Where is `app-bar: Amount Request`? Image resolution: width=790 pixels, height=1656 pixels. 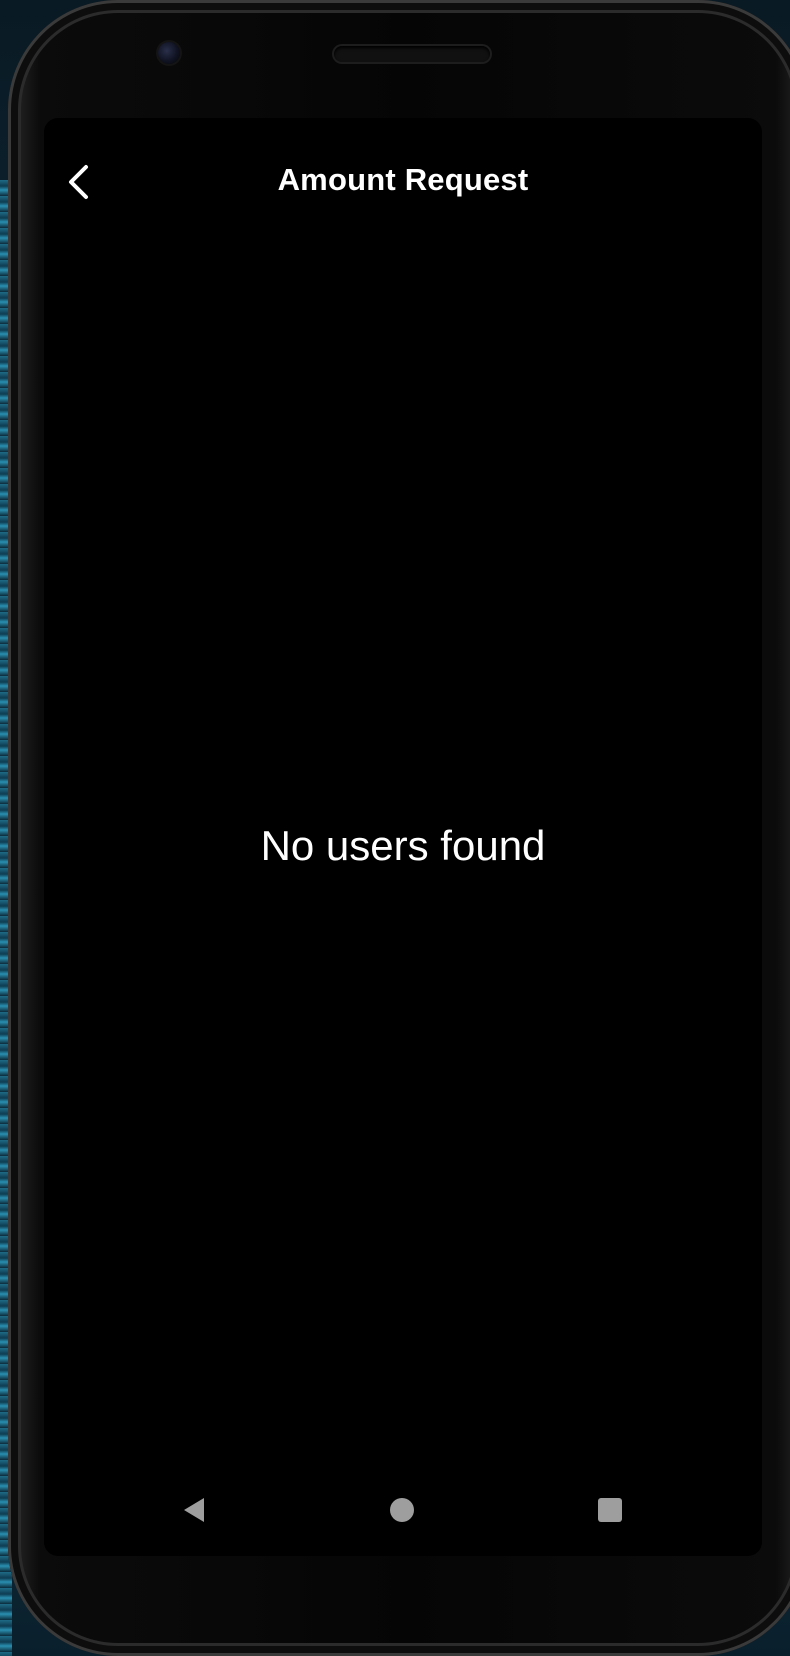
app-bar: Amount Request is located at coordinates (403, 182).